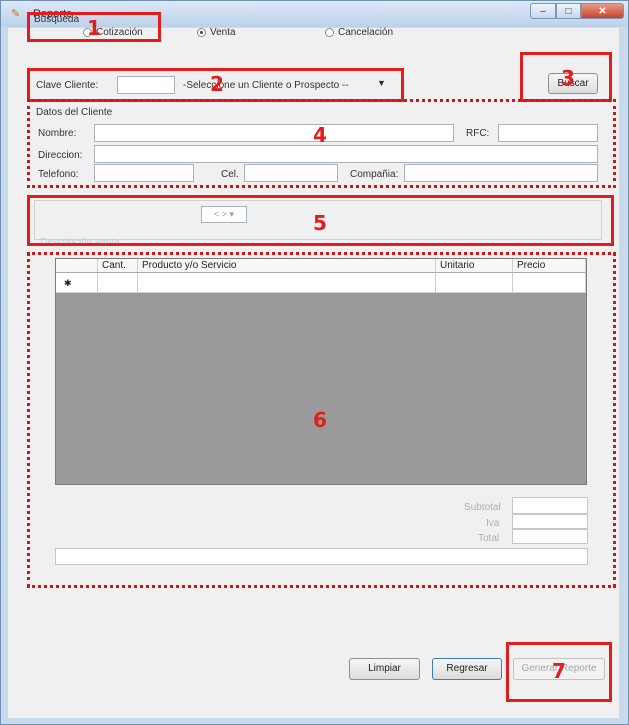  I want to click on annotation-number-7: 7, so click(559, 671).